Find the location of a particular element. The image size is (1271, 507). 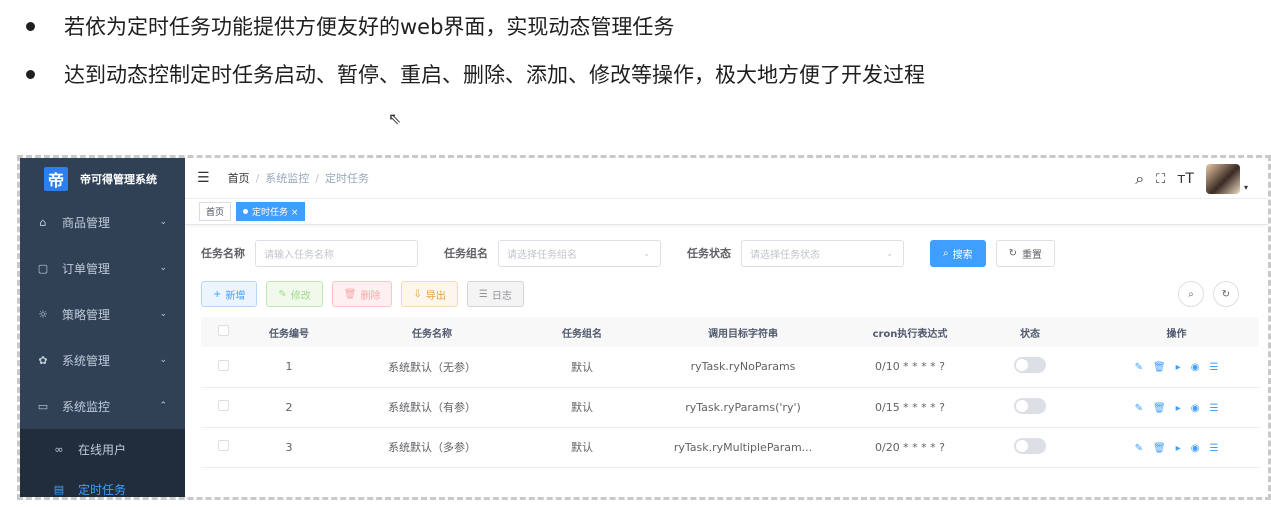

column-header: cron执行表达式 is located at coordinates (910, 332).